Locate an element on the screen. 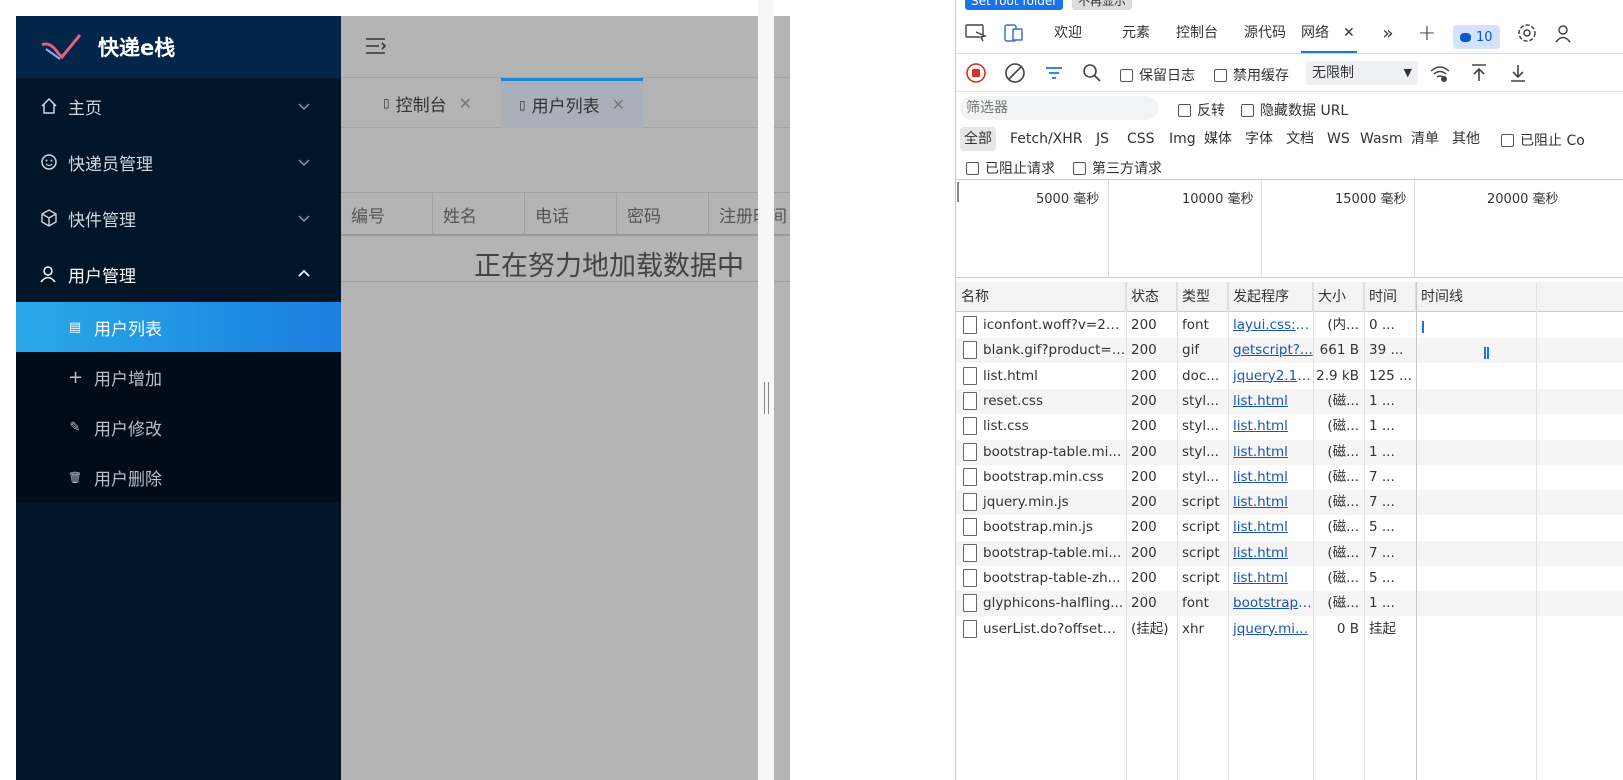  tab-console: ▯ 控制台 ✕ is located at coordinates (427, 103).